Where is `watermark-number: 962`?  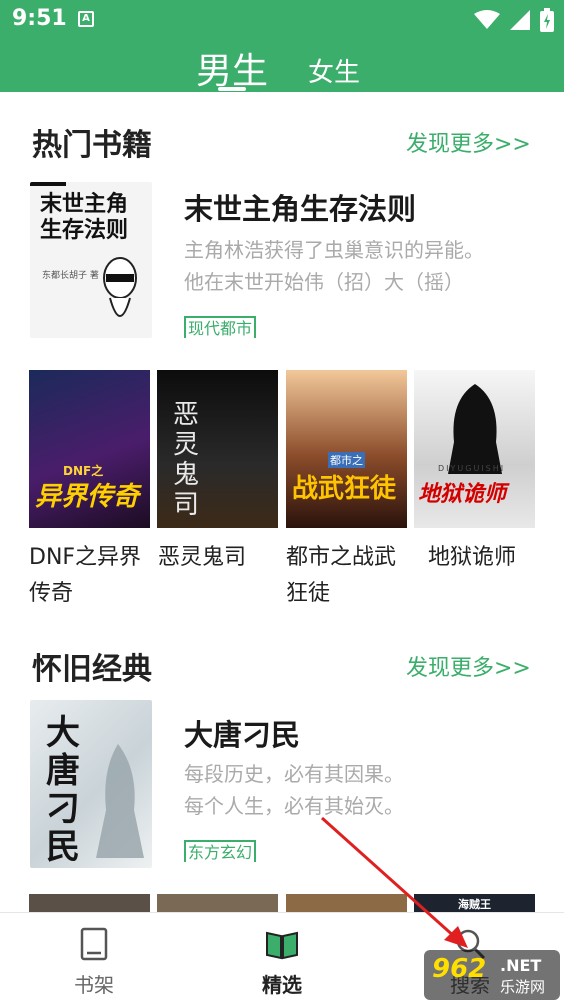 watermark-number: 962 is located at coordinates (459, 969).